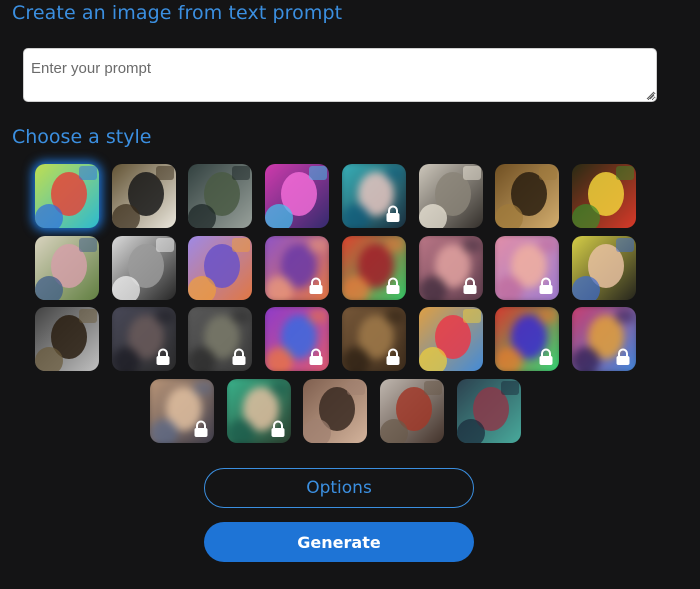 The height and width of the screenshot is (589, 700). I want to click on style-tile-pastel-abstract, so click(527, 268).